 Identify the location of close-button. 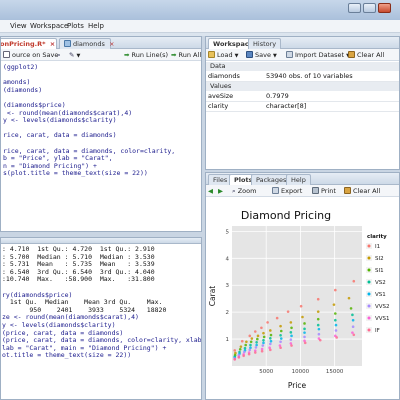
(384, 8).